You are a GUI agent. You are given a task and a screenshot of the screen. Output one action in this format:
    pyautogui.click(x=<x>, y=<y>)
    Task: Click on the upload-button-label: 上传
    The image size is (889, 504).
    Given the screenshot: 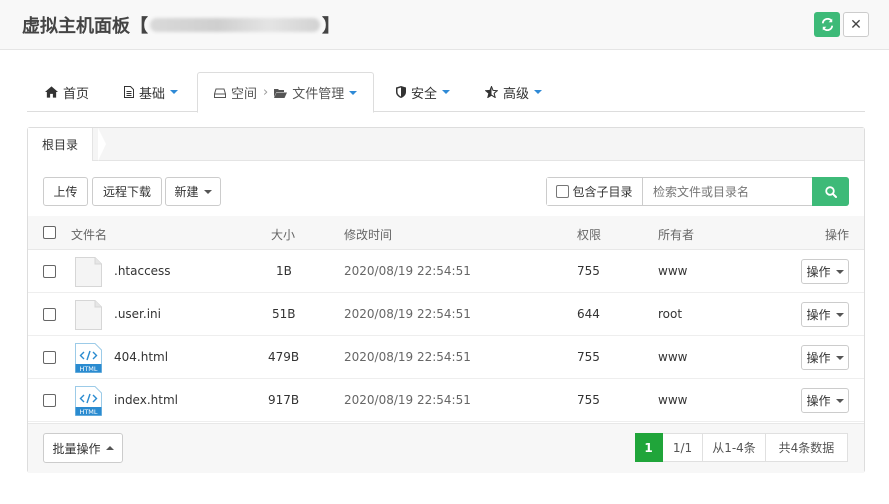 What is the action you would take?
    pyautogui.click(x=65, y=192)
    